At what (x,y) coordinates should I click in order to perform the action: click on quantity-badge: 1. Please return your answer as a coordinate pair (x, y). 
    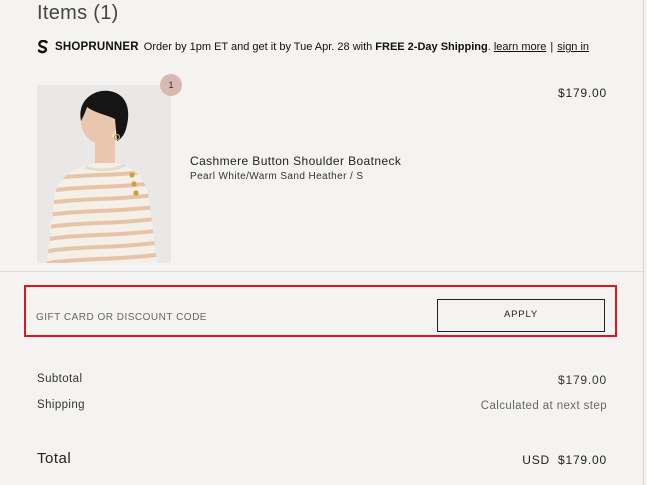
    Looking at the image, I should click on (171, 85).